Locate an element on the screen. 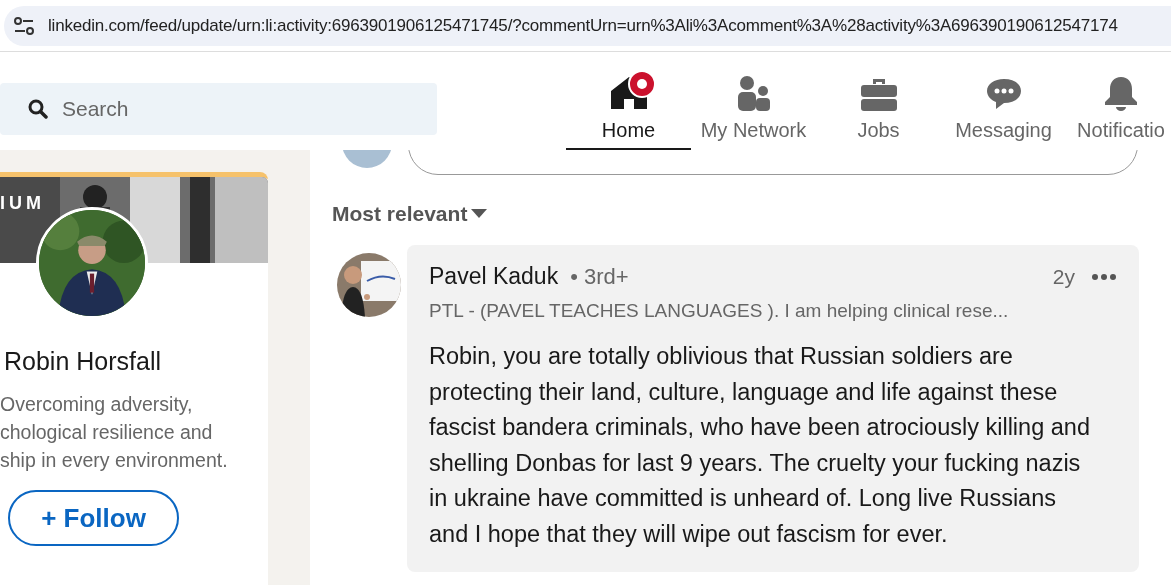  sort-dropdown: Most relevant is located at coordinates (410, 214).